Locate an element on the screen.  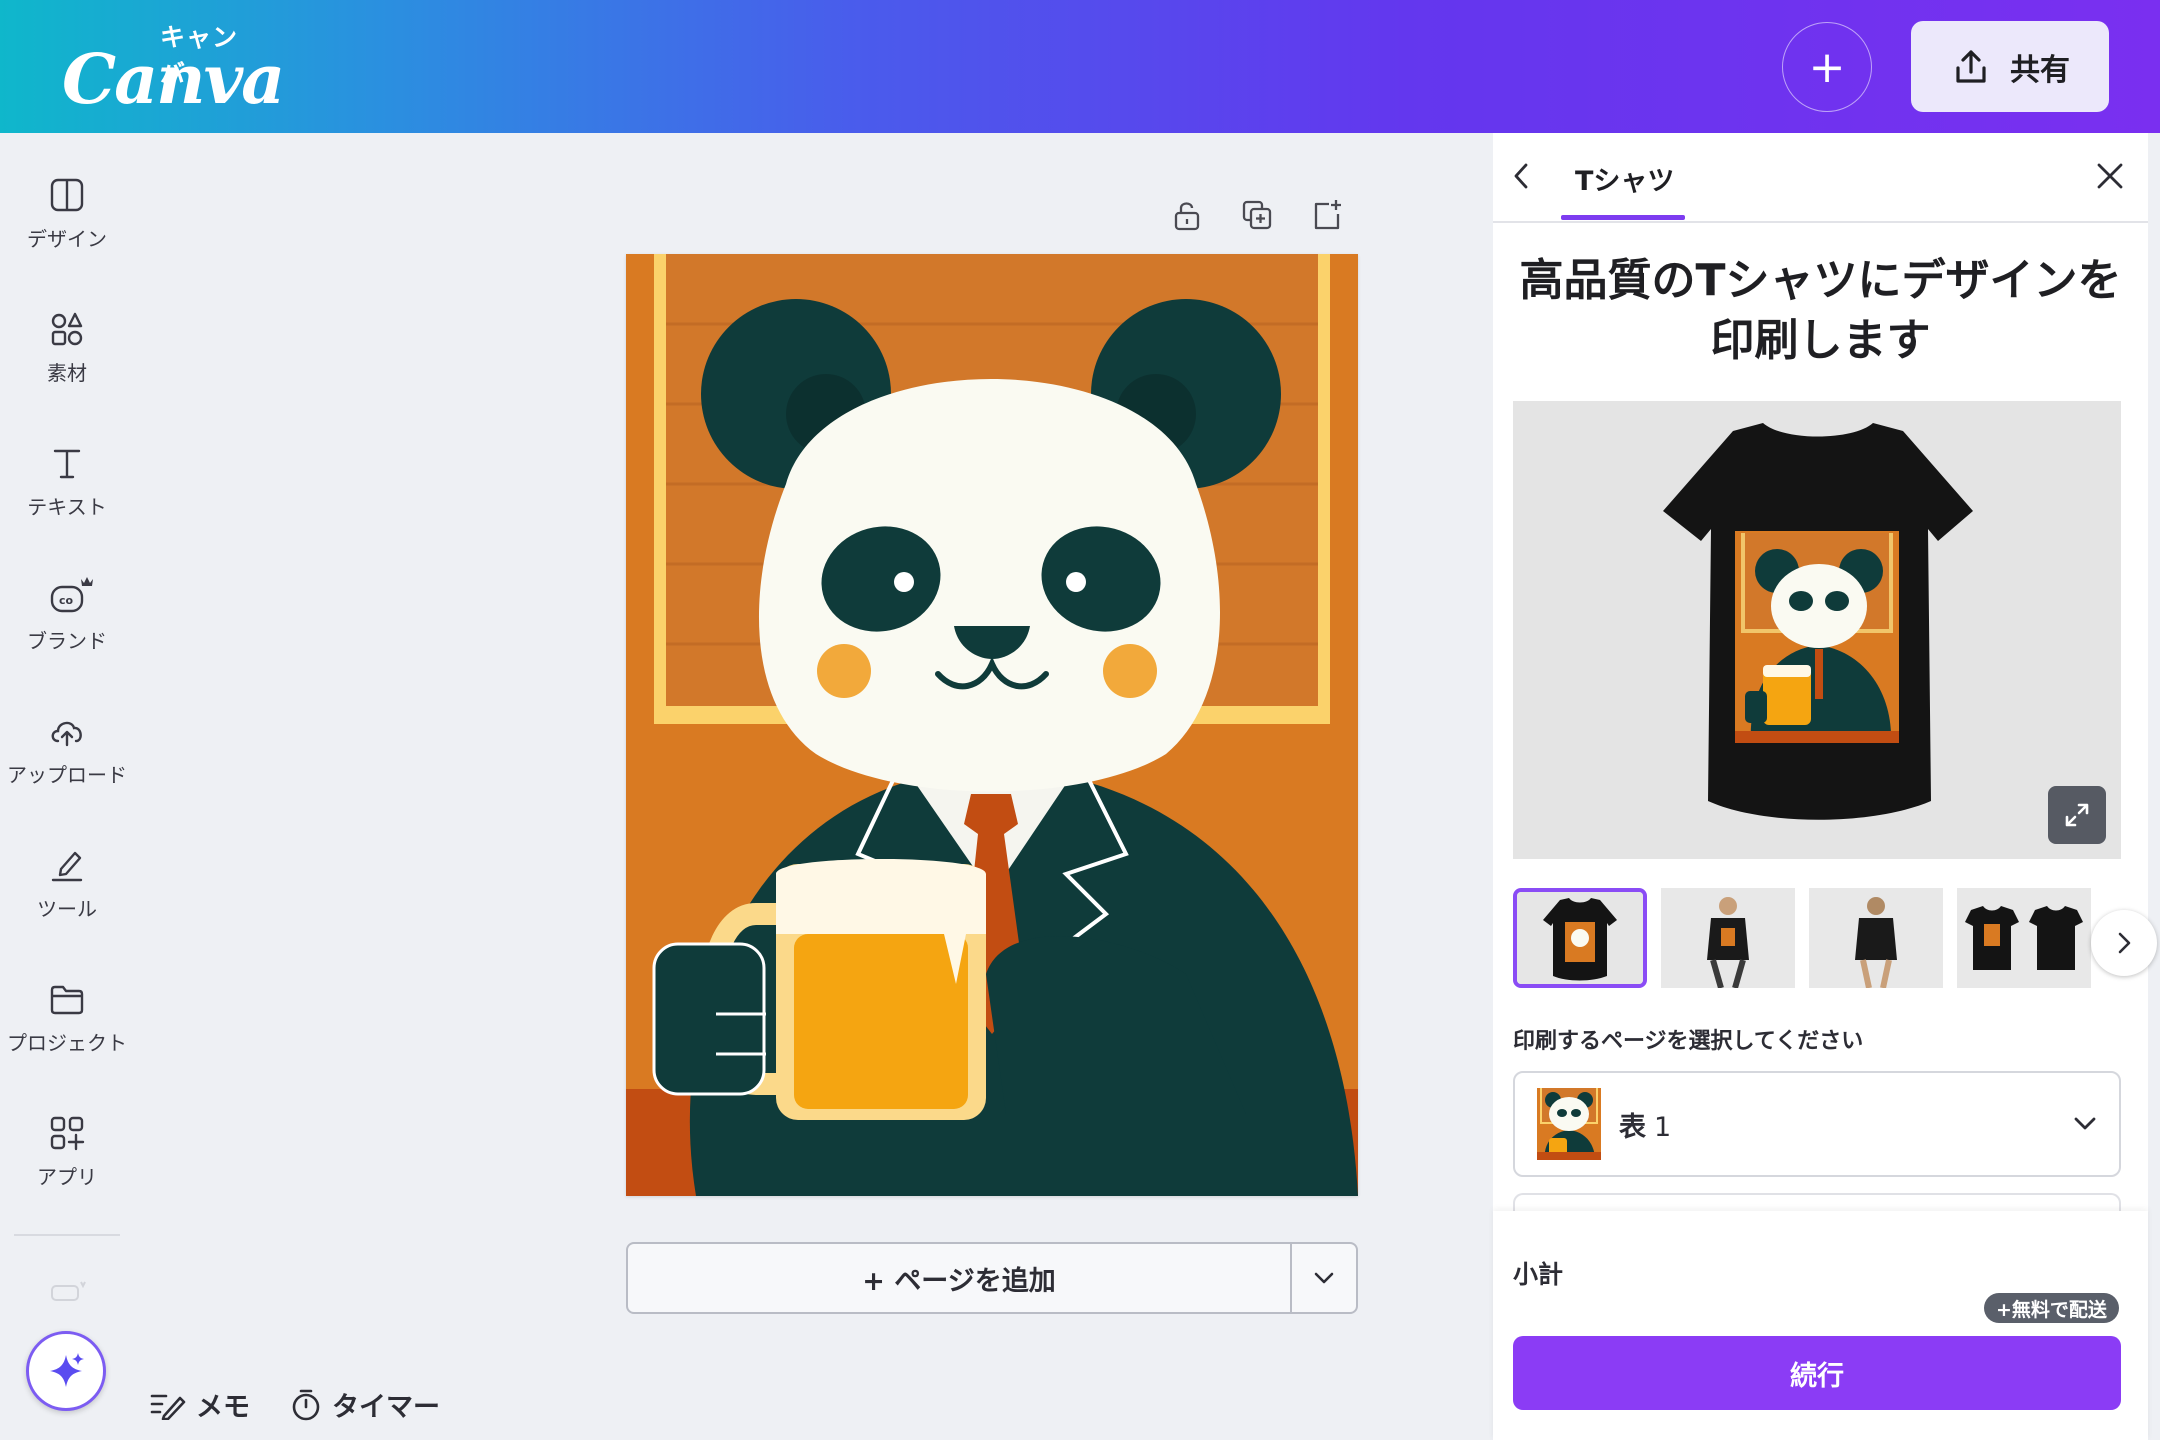
svg-text: co is located at coordinates (66, 600).